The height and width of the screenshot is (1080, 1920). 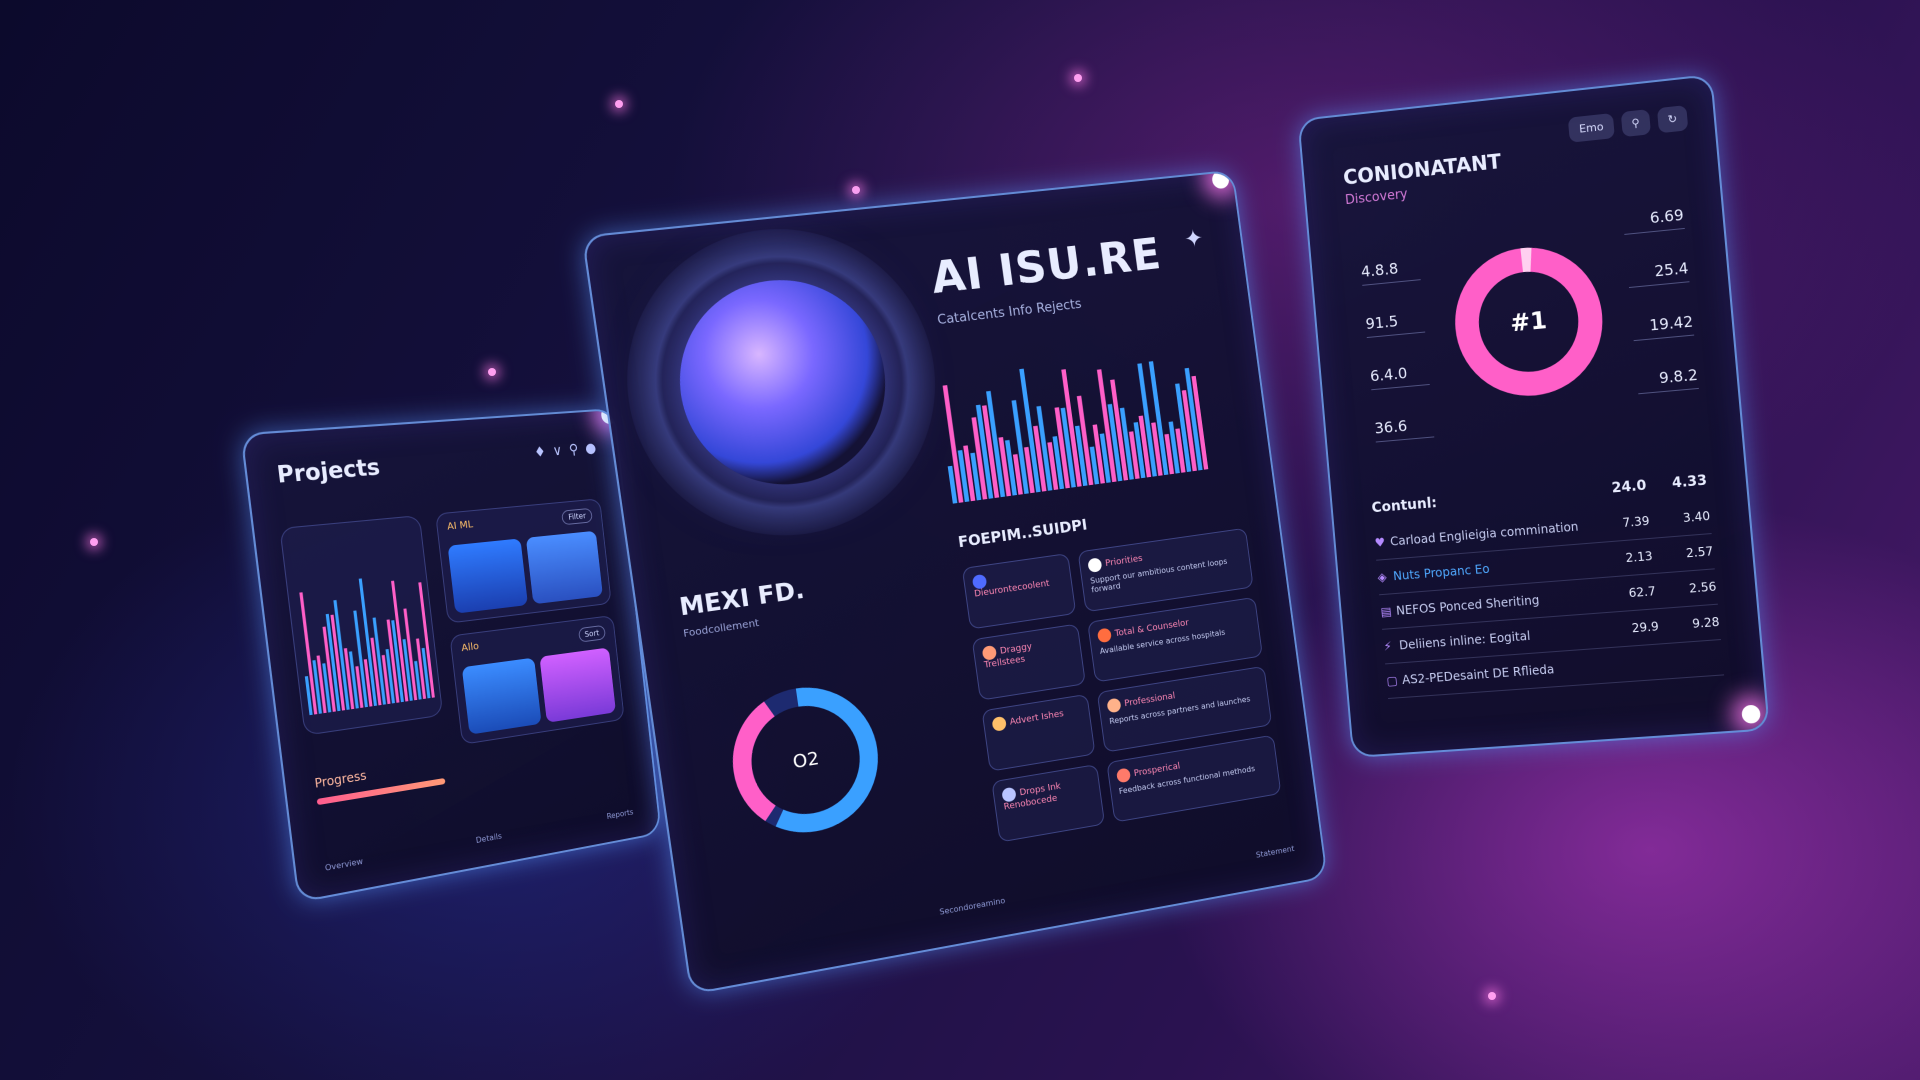 I want to click on contaminant-title: CONIONATANT, so click(x=1422, y=169).